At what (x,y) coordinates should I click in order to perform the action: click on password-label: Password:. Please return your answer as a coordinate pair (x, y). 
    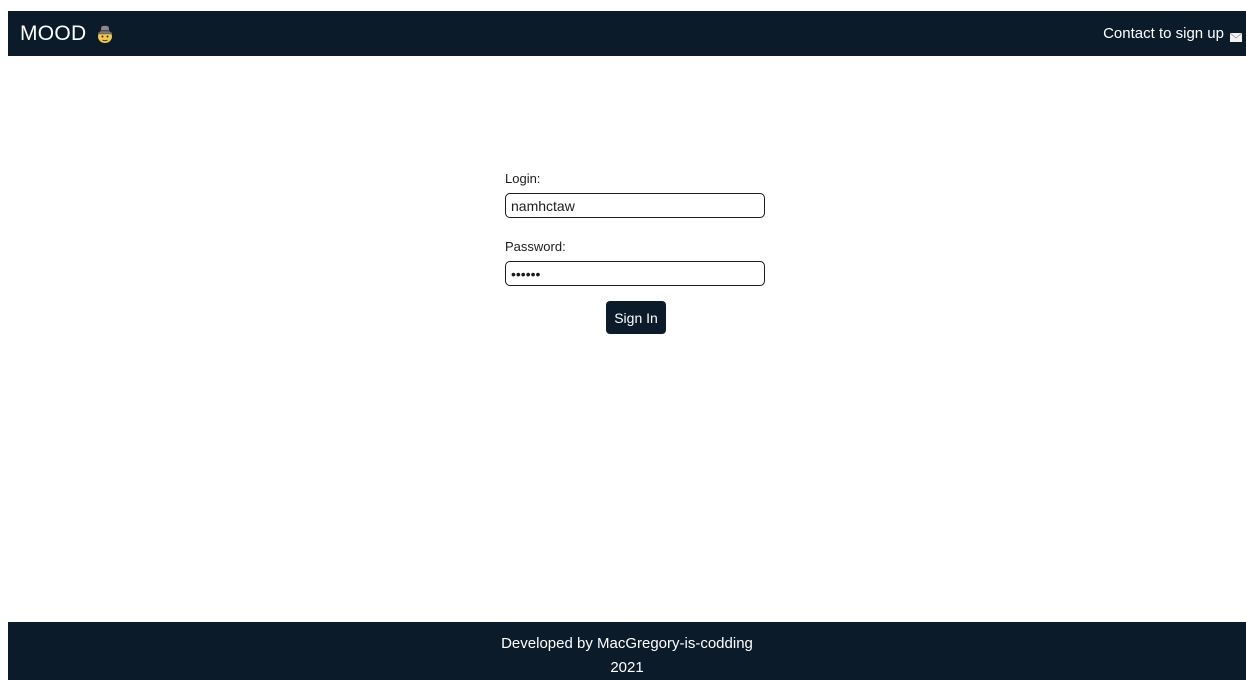
    Looking at the image, I should click on (535, 246).